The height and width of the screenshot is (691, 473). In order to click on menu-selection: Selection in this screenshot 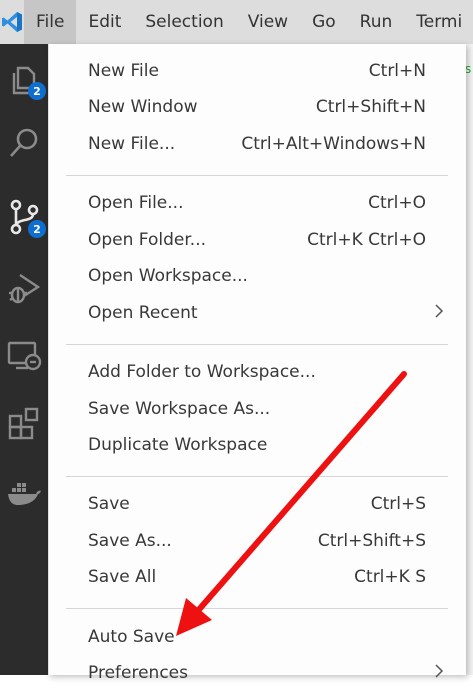, I will do `click(184, 22)`.